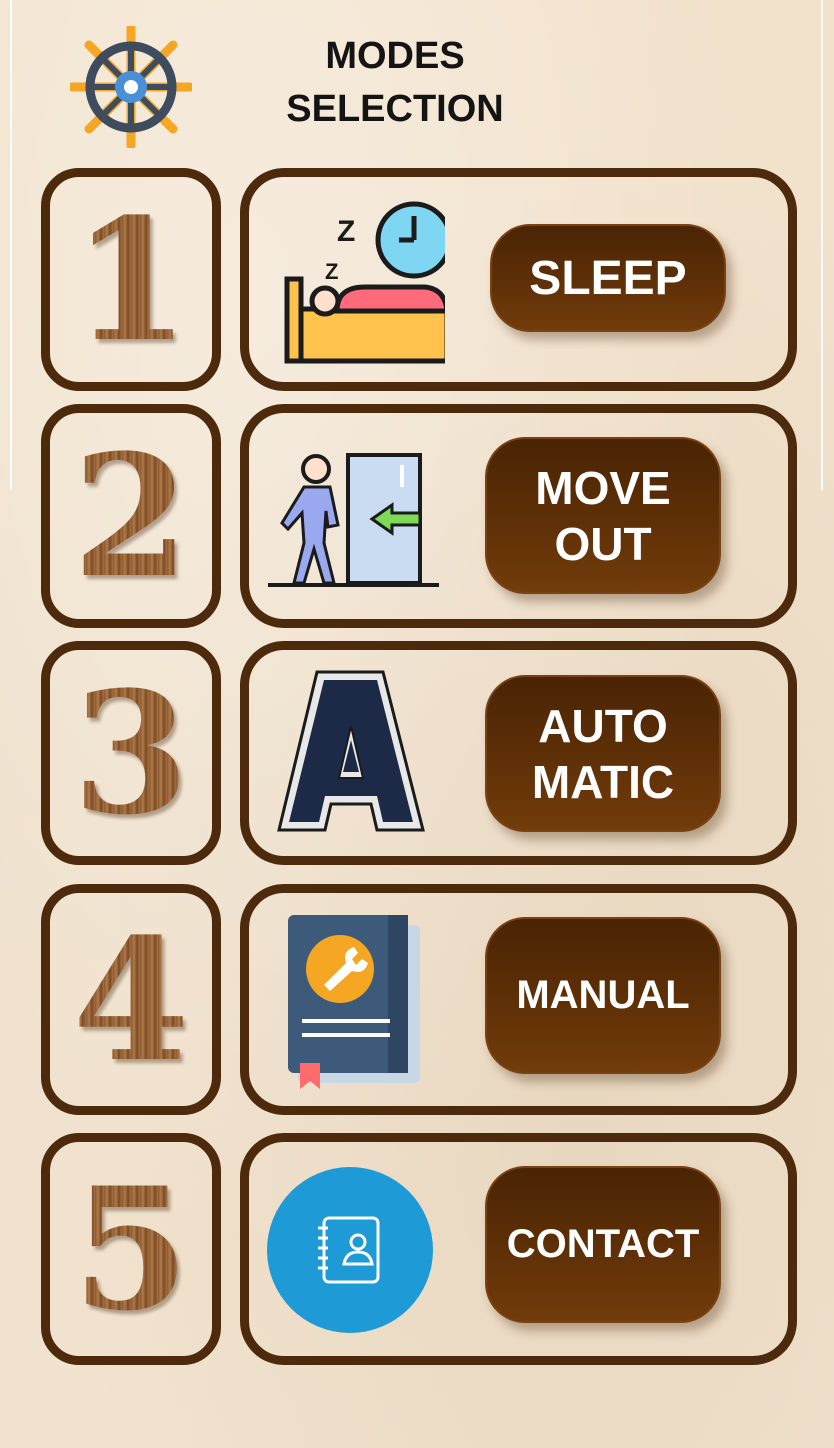 The image size is (834, 1448). I want to click on page-title: MODES SELECTION, so click(395, 83).